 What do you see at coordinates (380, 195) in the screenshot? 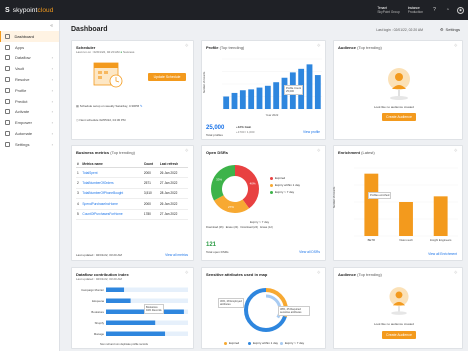
I see `enrichment-tooltip: Profiles enriched` at bounding box center [380, 195].